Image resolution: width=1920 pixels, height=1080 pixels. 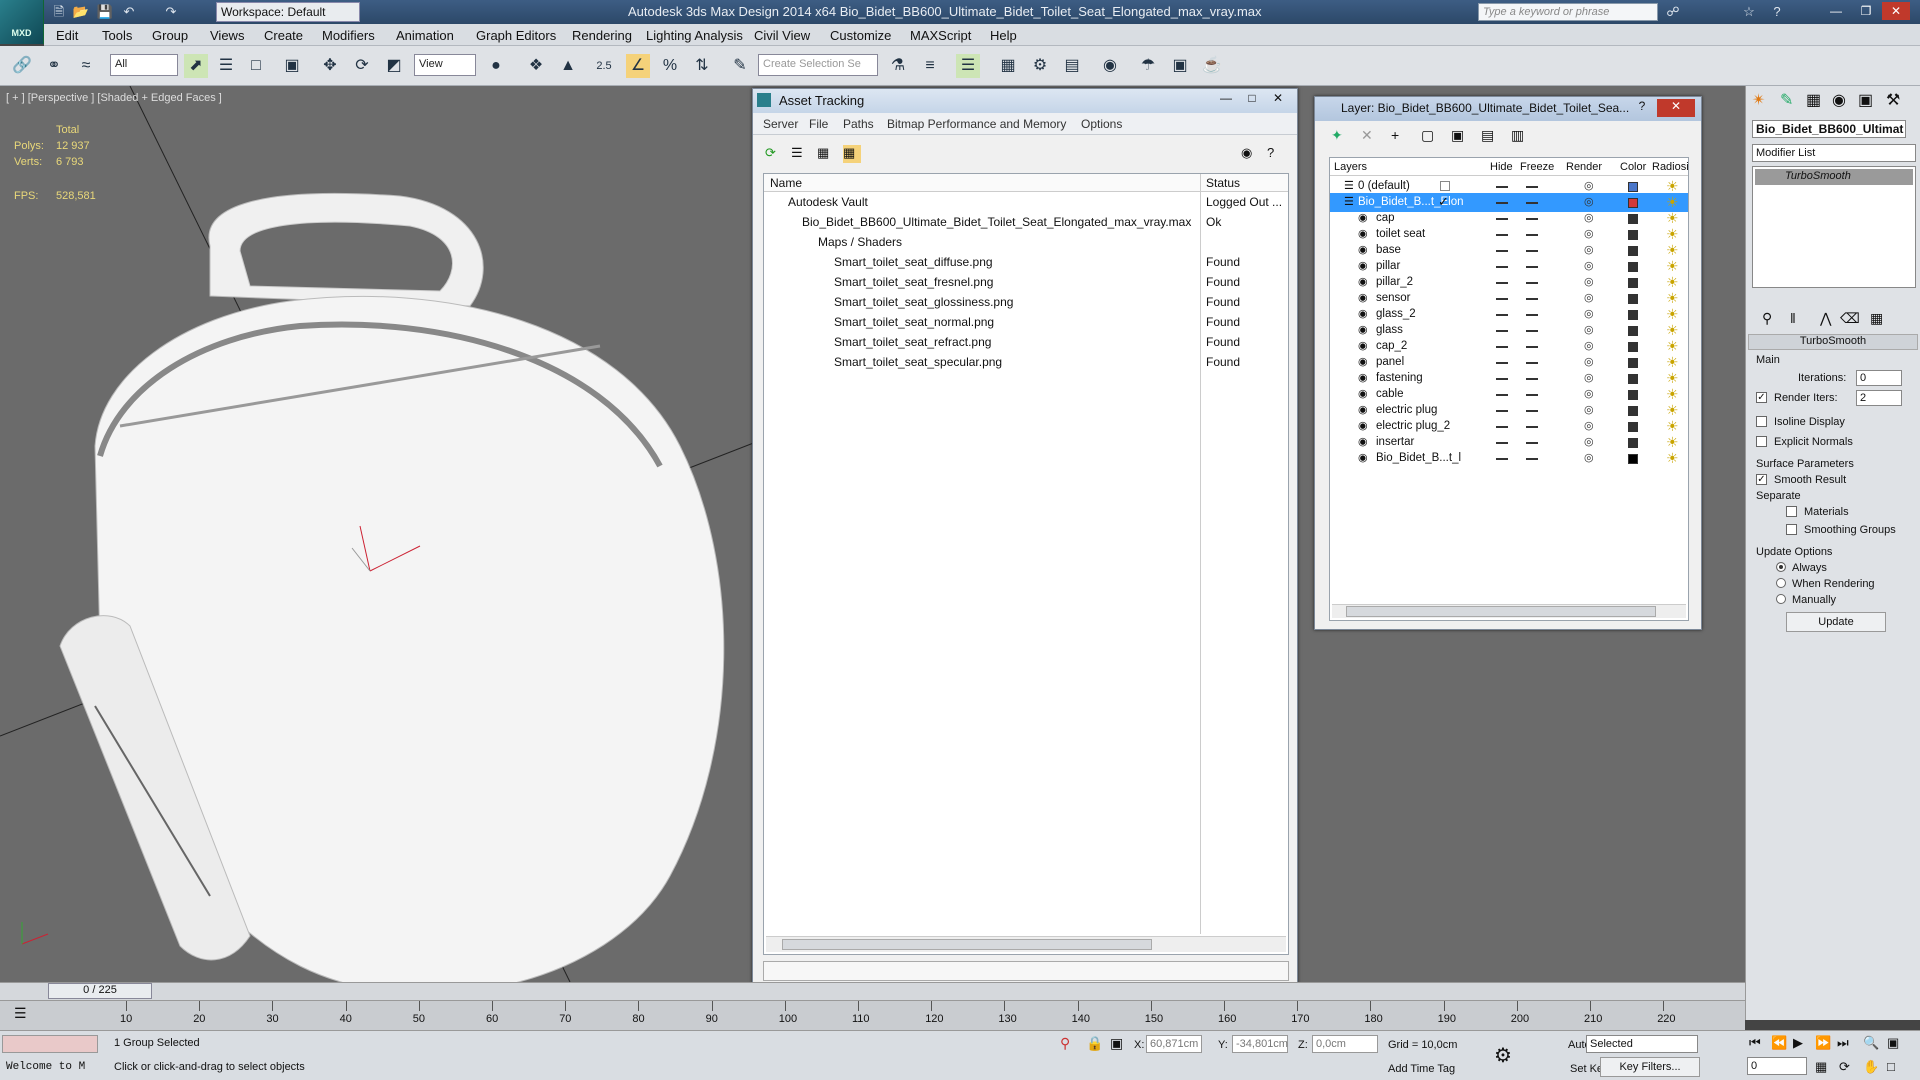 What do you see at coordinates (1633, 167) in the screenshot?
I see `col-color: Color` at bounding box center [1633, 167].